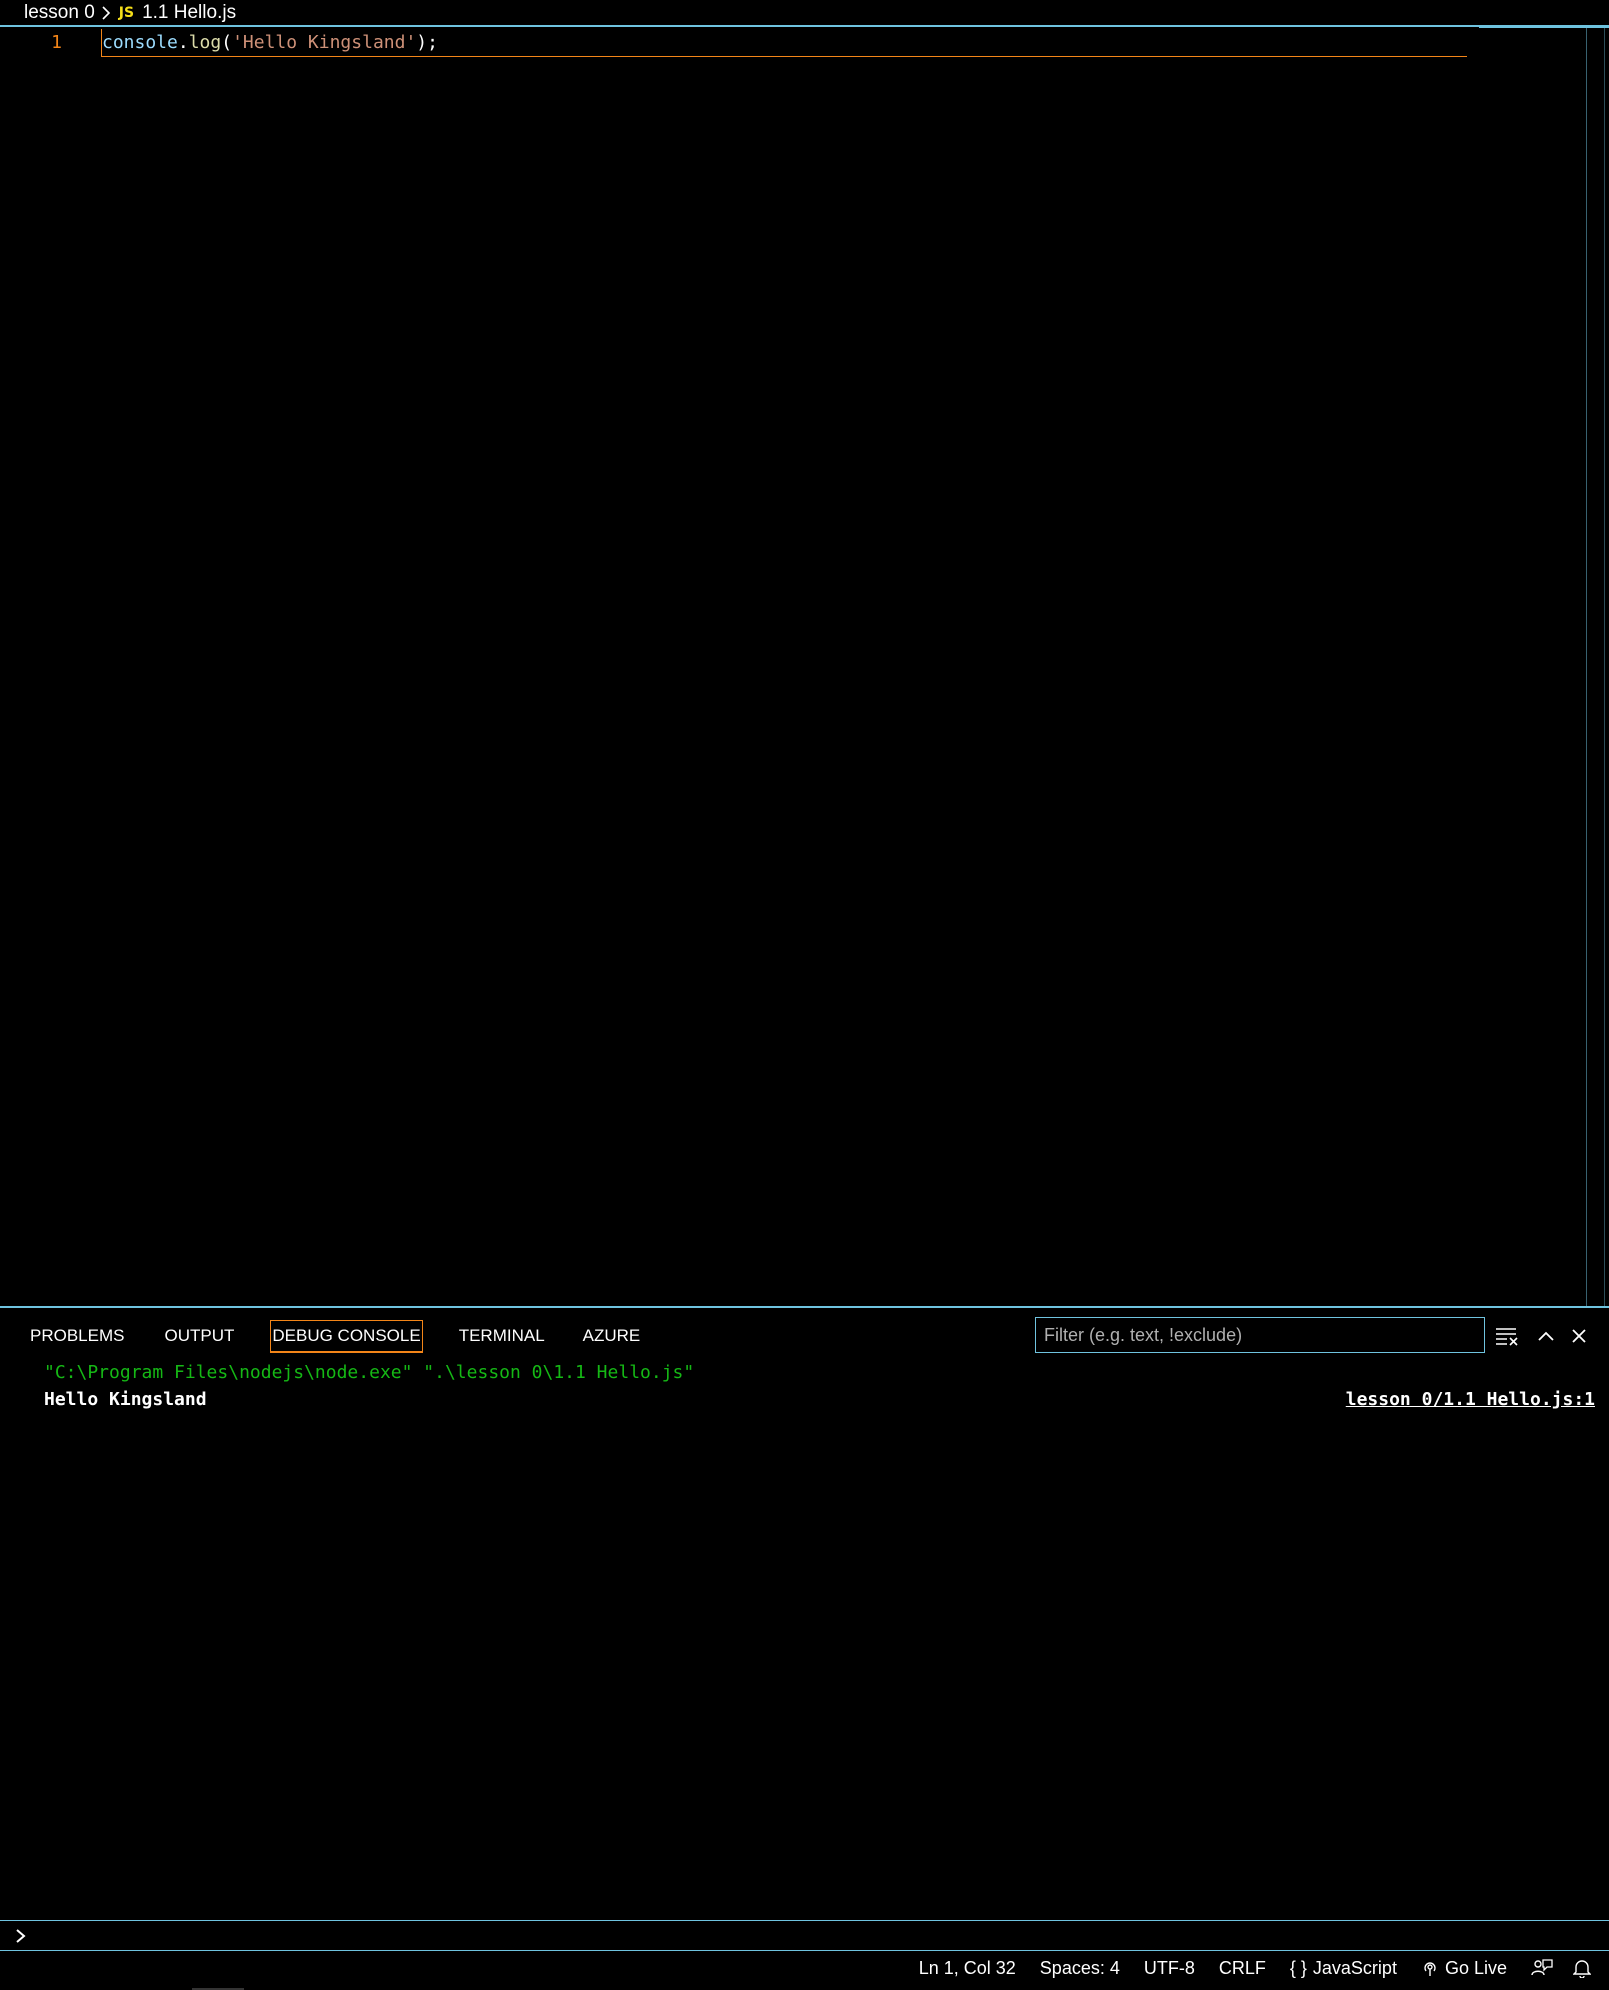 The width and height of the screenshot is (1609, 1990). Describe the element at coordinates (1579, 1336) in the screenshot. I see `close-icon` at that location.